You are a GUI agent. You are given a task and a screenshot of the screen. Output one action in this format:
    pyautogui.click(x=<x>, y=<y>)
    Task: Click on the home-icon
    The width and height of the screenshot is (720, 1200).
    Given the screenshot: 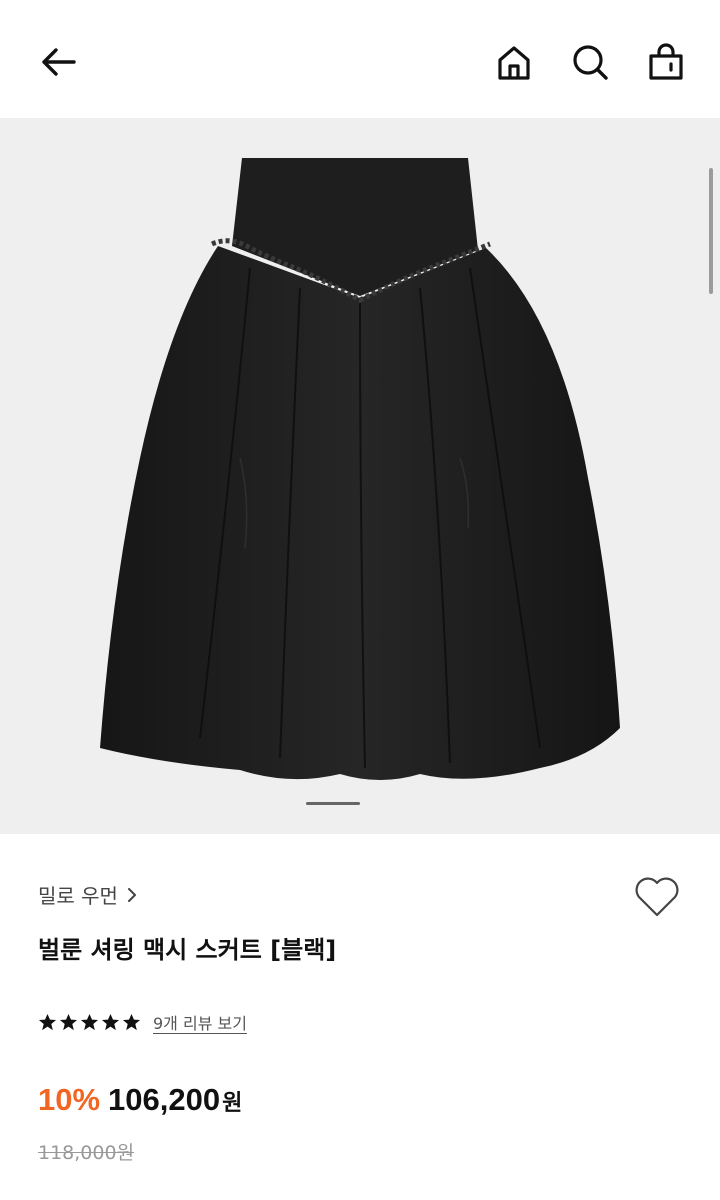 What is the action you would take?
    pyautogui.click(x=514, y=63)
    